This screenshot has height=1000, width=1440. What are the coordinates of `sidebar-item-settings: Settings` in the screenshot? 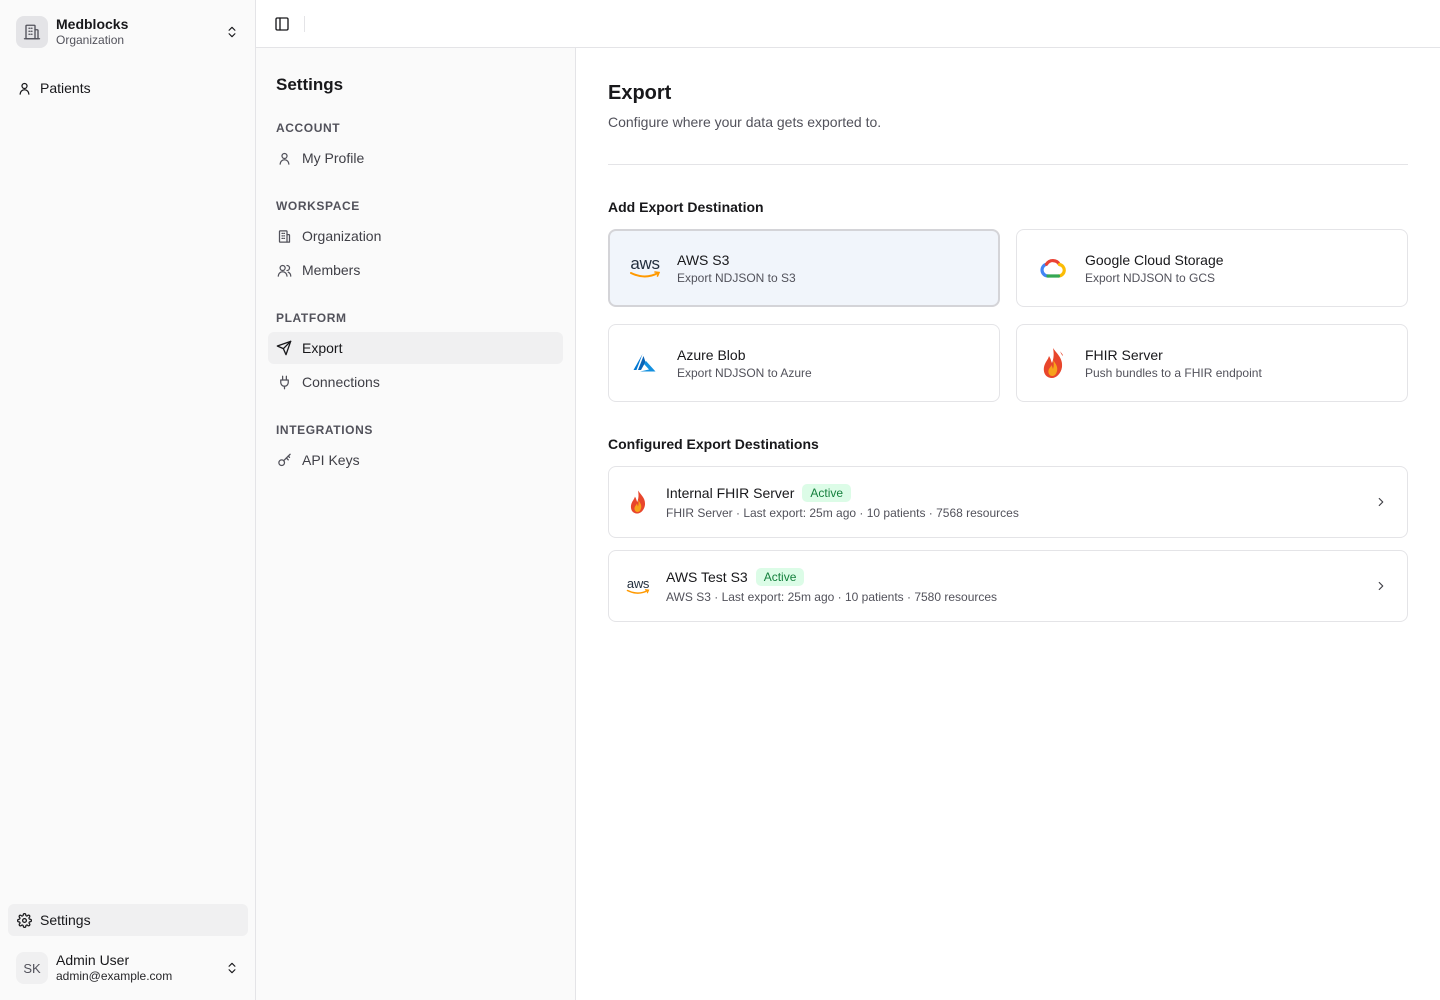 It's located at (128, 920).